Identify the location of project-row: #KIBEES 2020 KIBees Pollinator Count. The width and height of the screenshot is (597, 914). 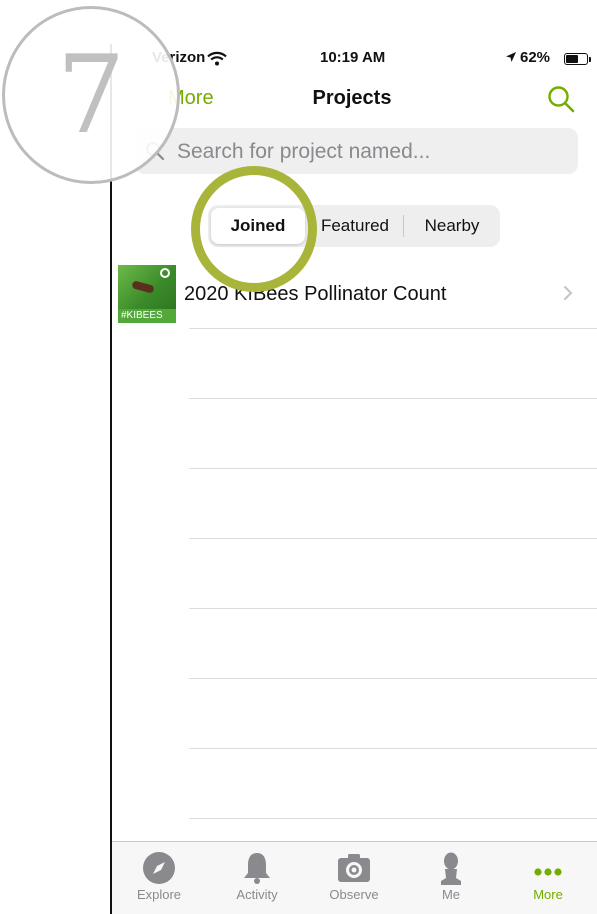
(354, 292).